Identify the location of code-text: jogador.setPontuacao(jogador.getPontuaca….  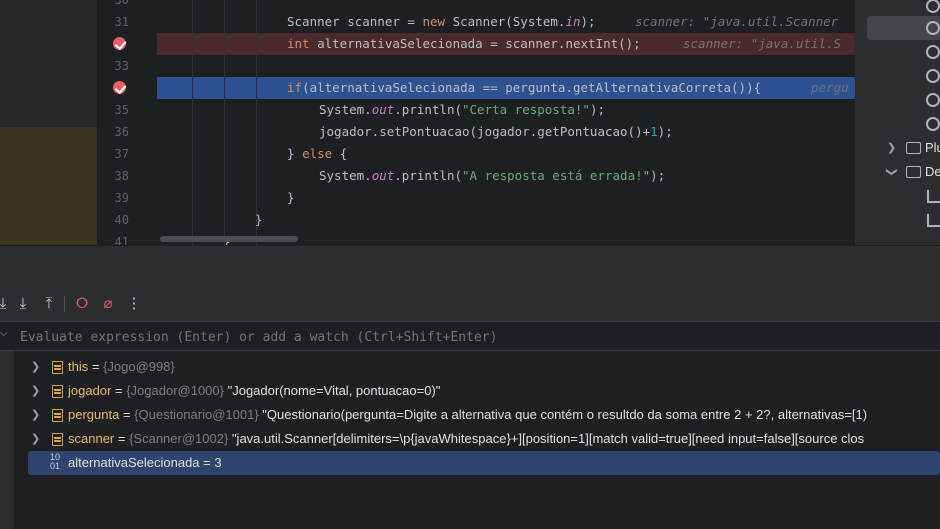
(496, 131).